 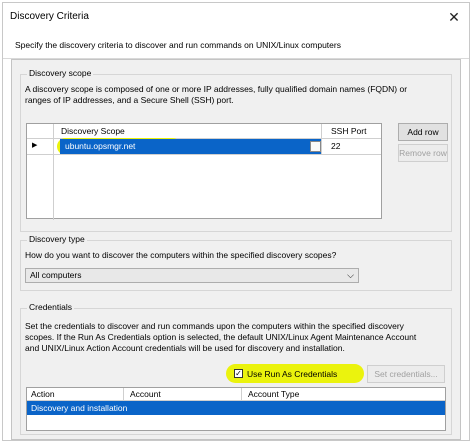 I want to click on checkbox-checked-icon: ✓, so click(x=238, y=373).